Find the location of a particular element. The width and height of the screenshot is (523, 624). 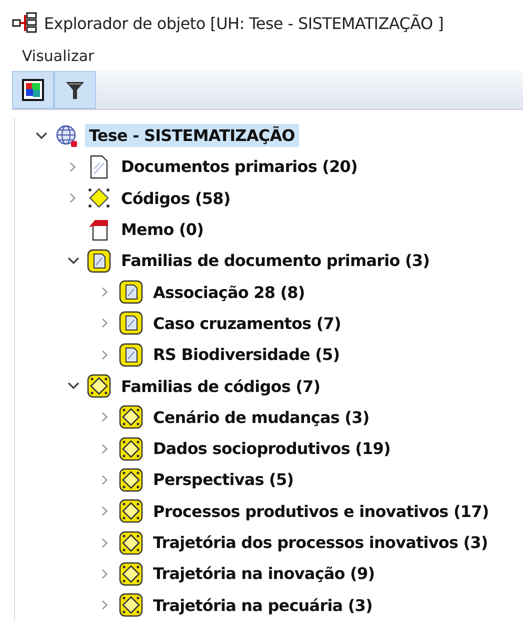

tree-item: Trajetória na inovação (9) is located at coordinates (264, 574).